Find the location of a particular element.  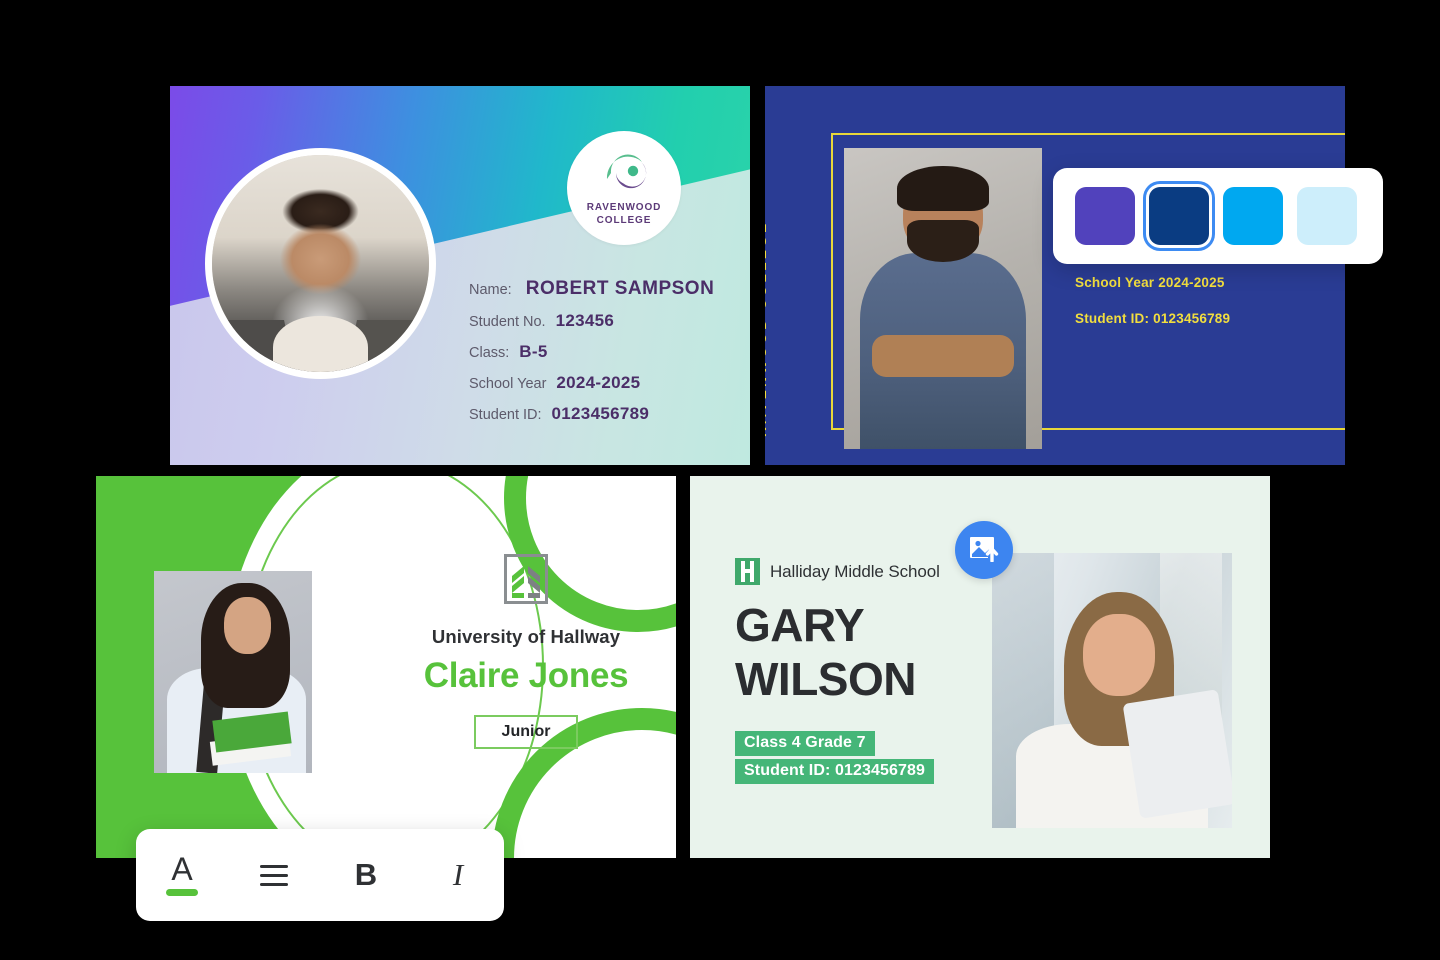

halliday-badges: Class 4 Grade 7 Student ID: 0123456789 is located at coordinates (834, 759).